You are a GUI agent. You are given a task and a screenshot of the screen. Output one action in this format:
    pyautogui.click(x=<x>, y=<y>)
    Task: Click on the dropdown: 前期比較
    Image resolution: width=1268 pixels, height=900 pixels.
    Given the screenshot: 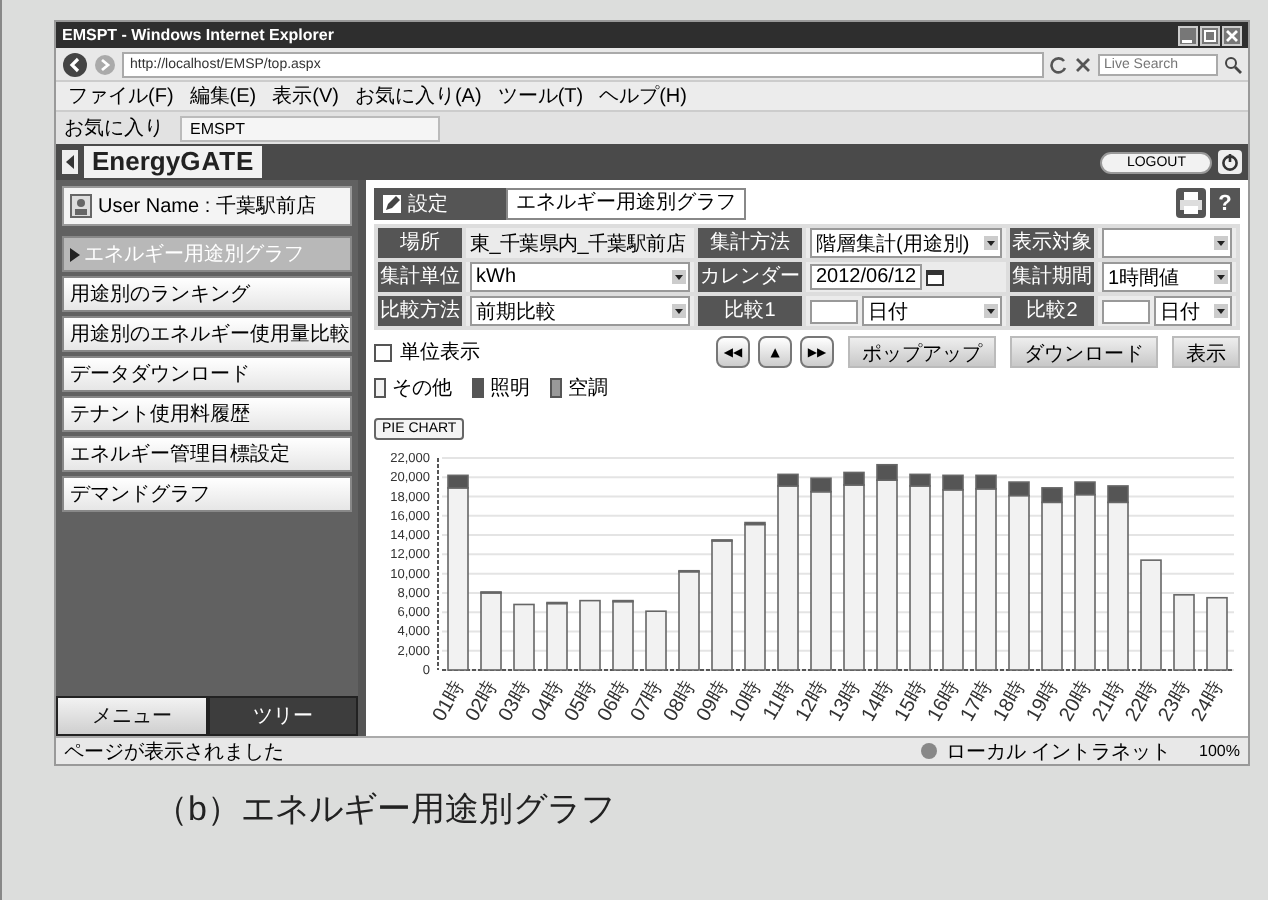 What is the action you would take?
    pyautogui.click(x=580, y=311)
    